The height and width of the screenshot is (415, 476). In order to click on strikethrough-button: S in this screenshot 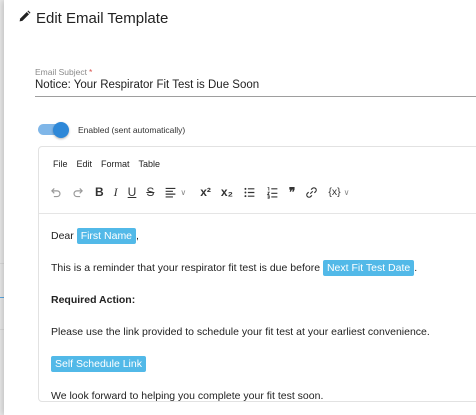, I will do `click(150, 192)`.